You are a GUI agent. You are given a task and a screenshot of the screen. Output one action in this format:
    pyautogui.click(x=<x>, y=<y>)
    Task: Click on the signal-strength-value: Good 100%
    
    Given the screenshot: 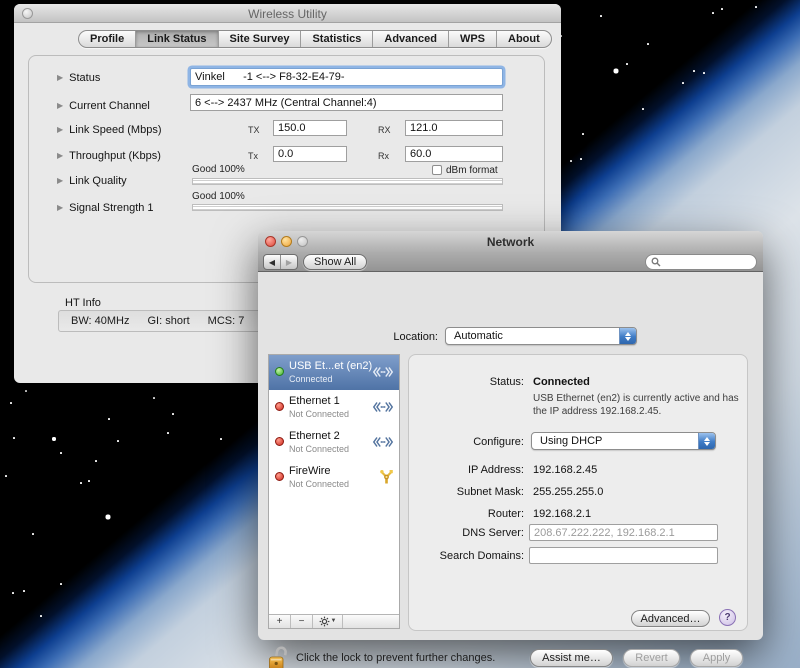 What is the action you would take?
    pyautogui.click(x=218, y=196)
    